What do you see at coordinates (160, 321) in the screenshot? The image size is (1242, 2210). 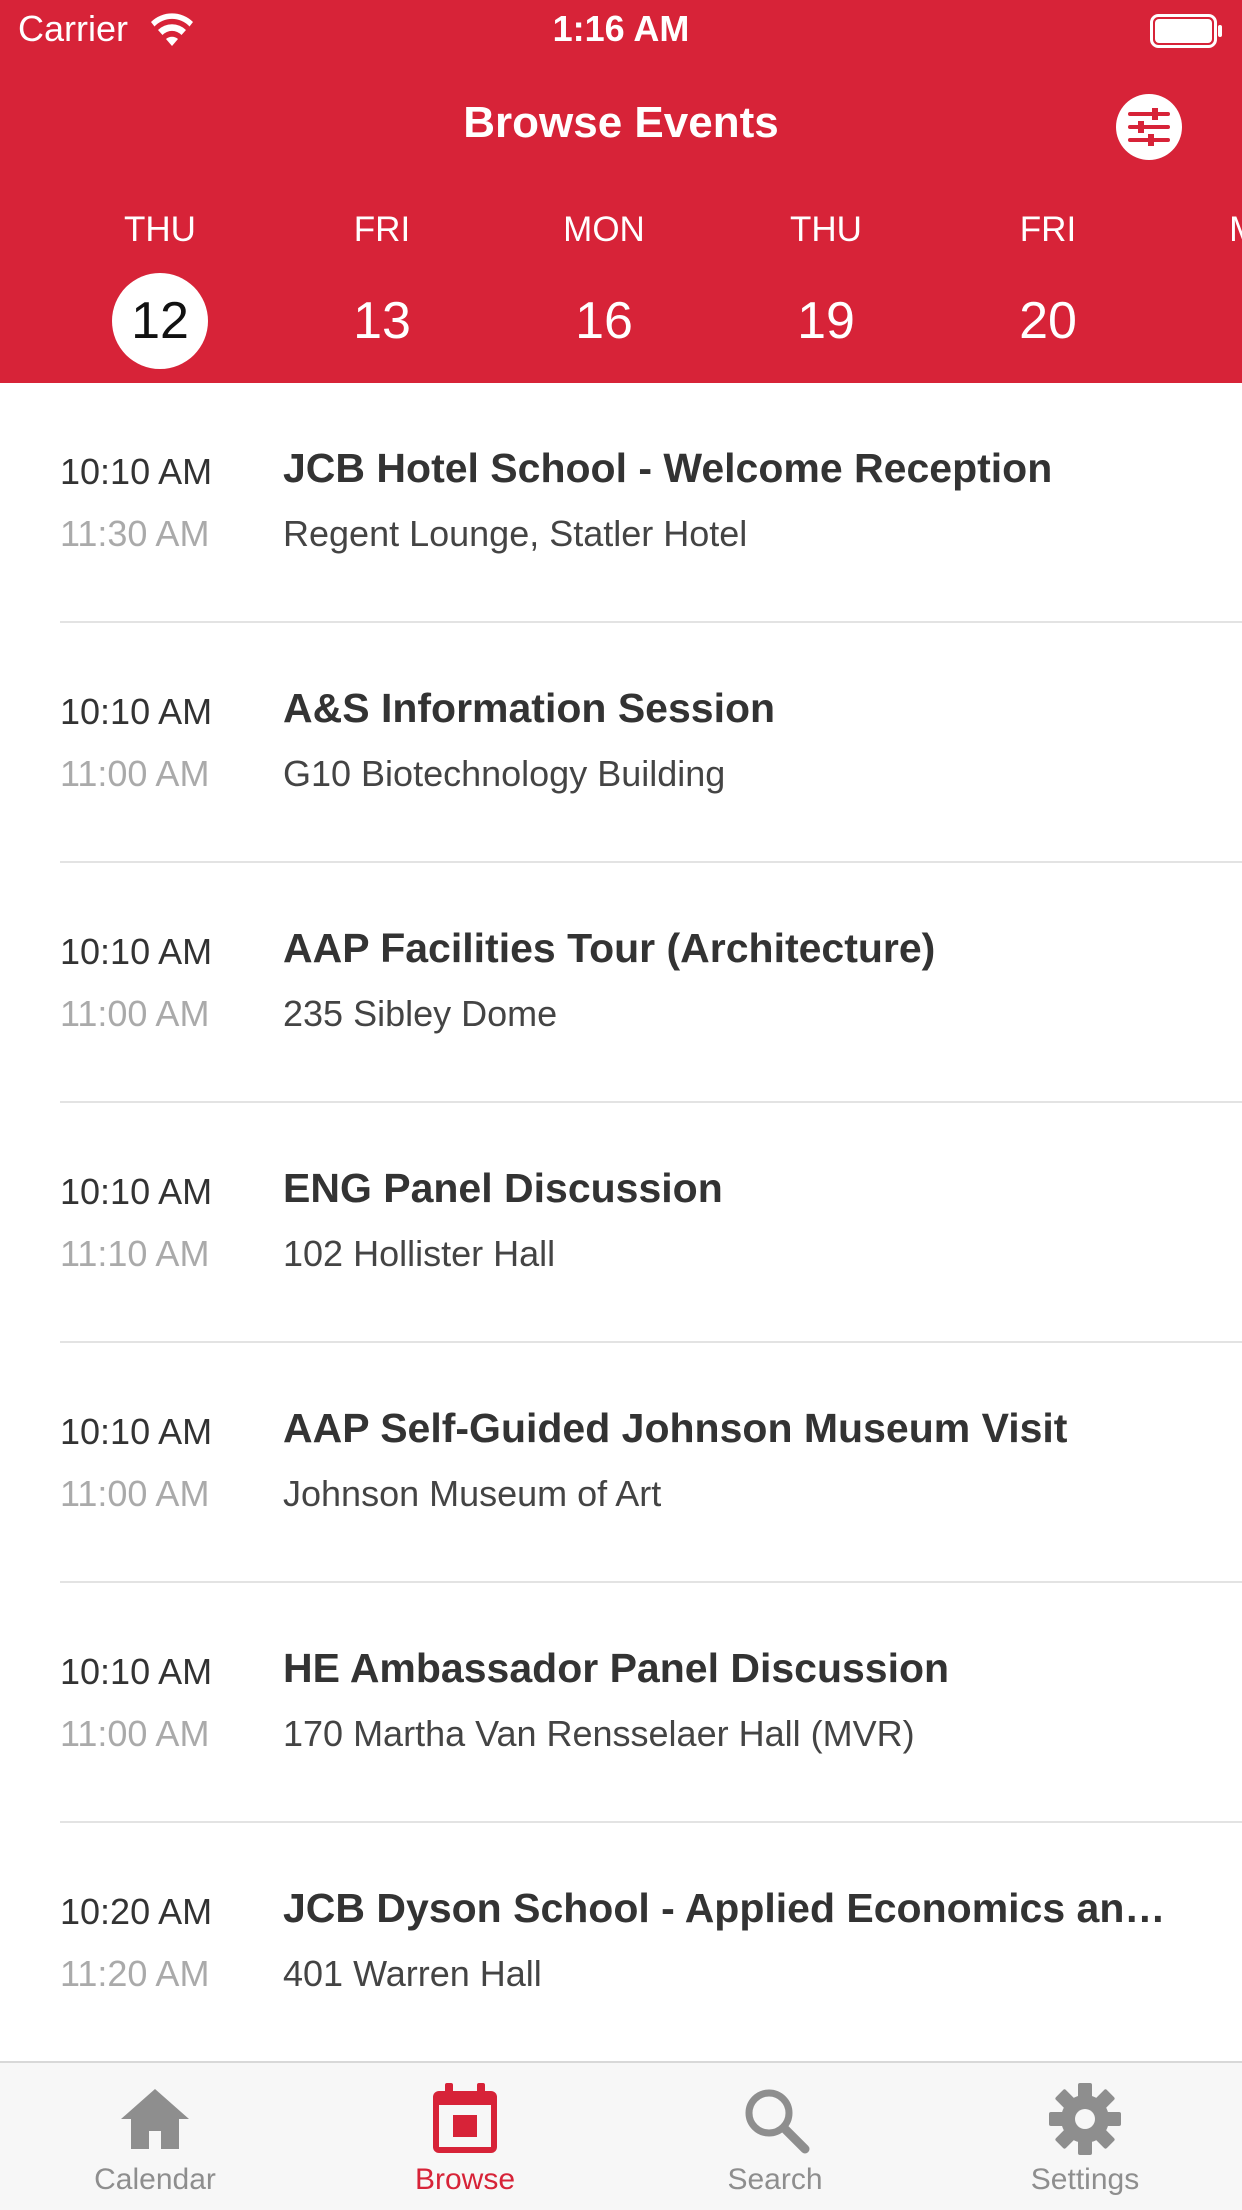 I see `date-day: 12` at bounding box center [160, 321].